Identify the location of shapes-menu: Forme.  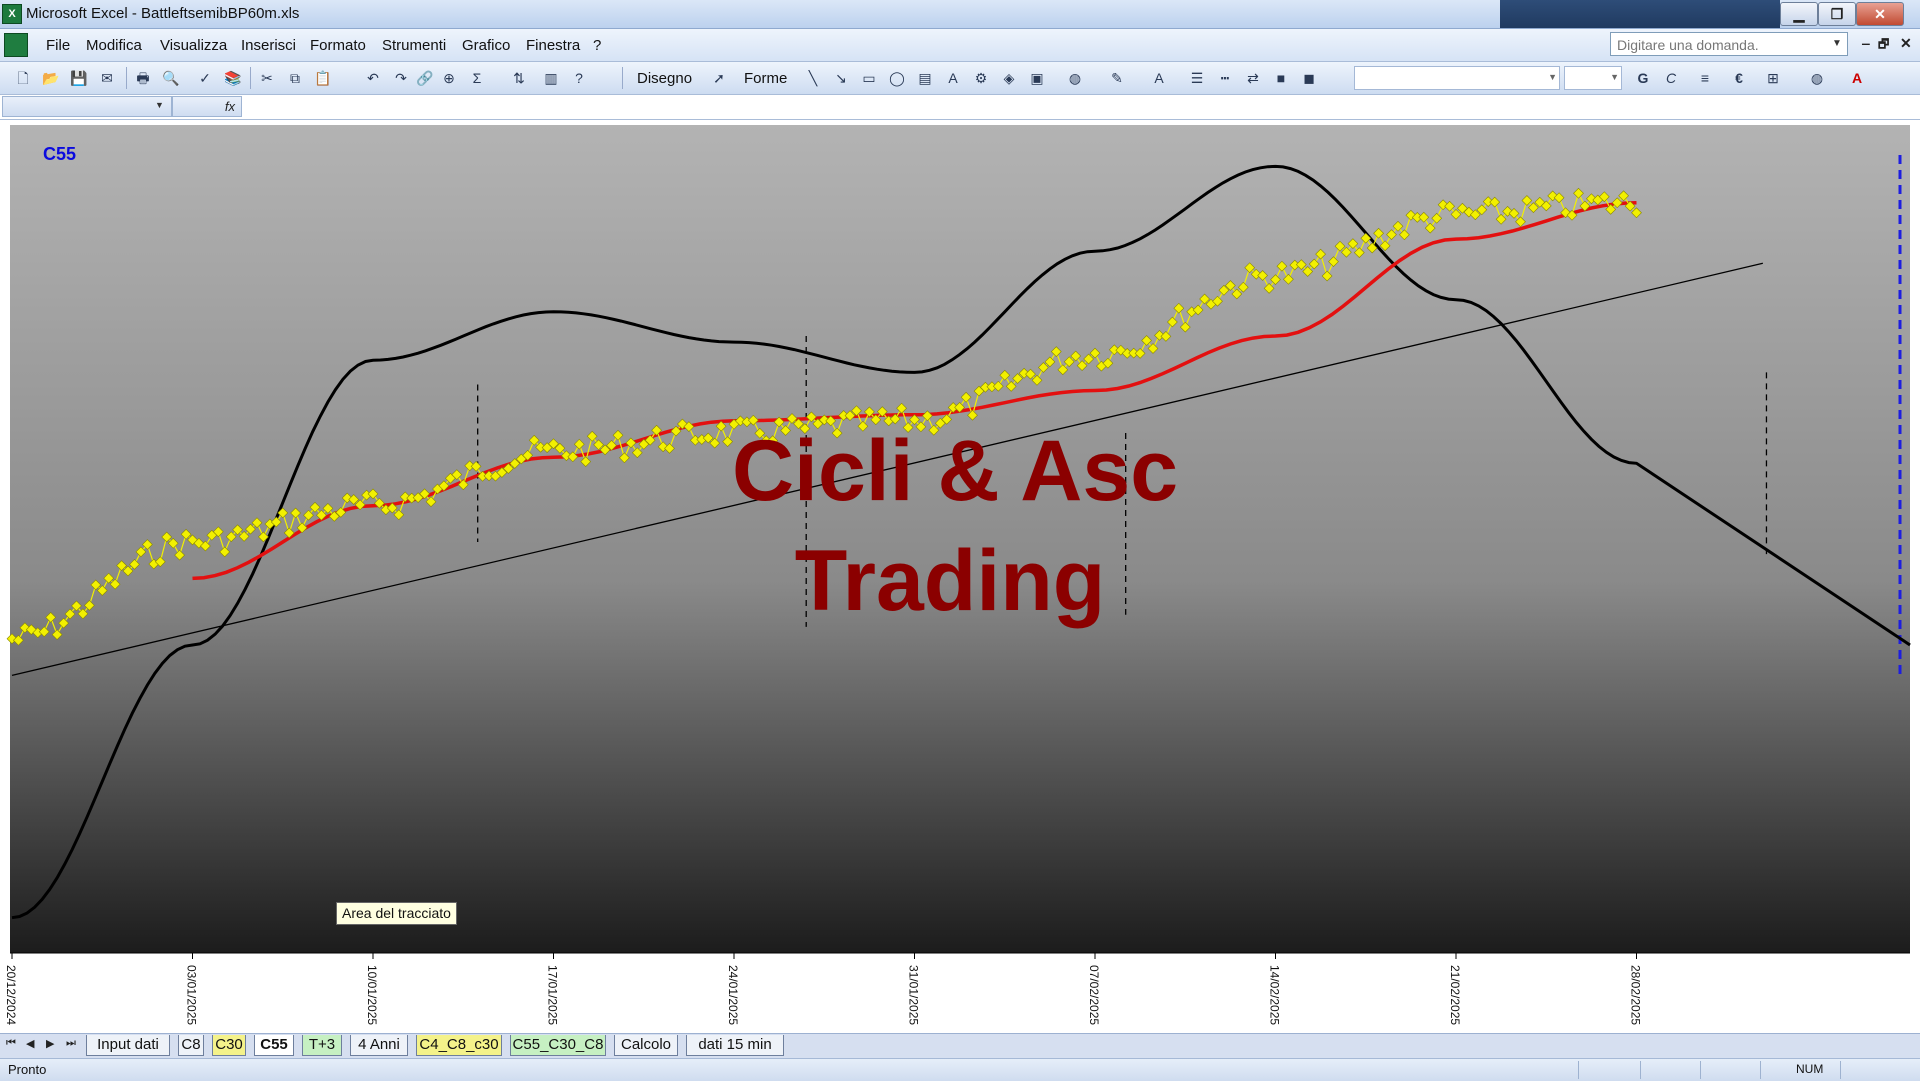
(765, 78).